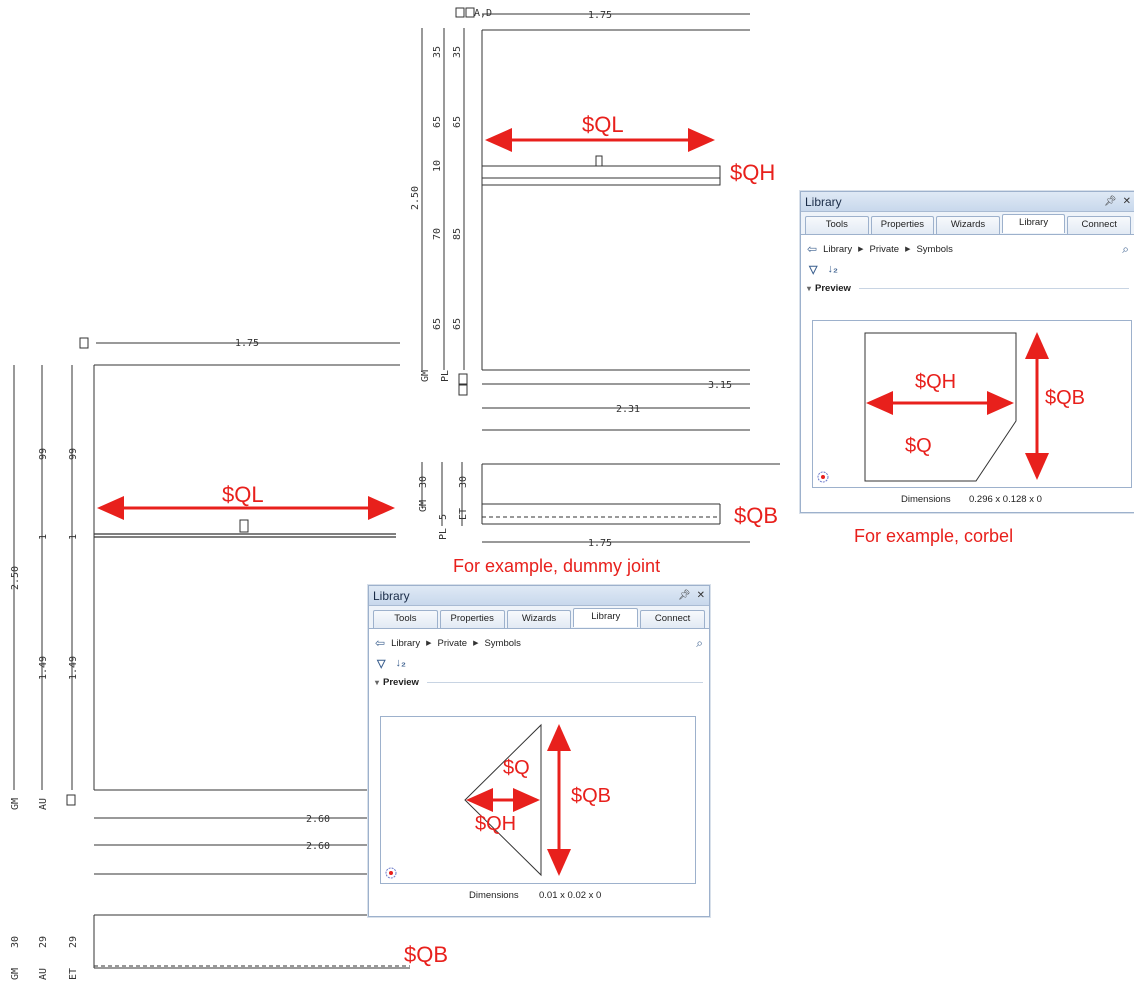 Image resolution: width=1134 pixels, height=986 pixels. I want to click on dim-t5: 65, so click(437, 324).